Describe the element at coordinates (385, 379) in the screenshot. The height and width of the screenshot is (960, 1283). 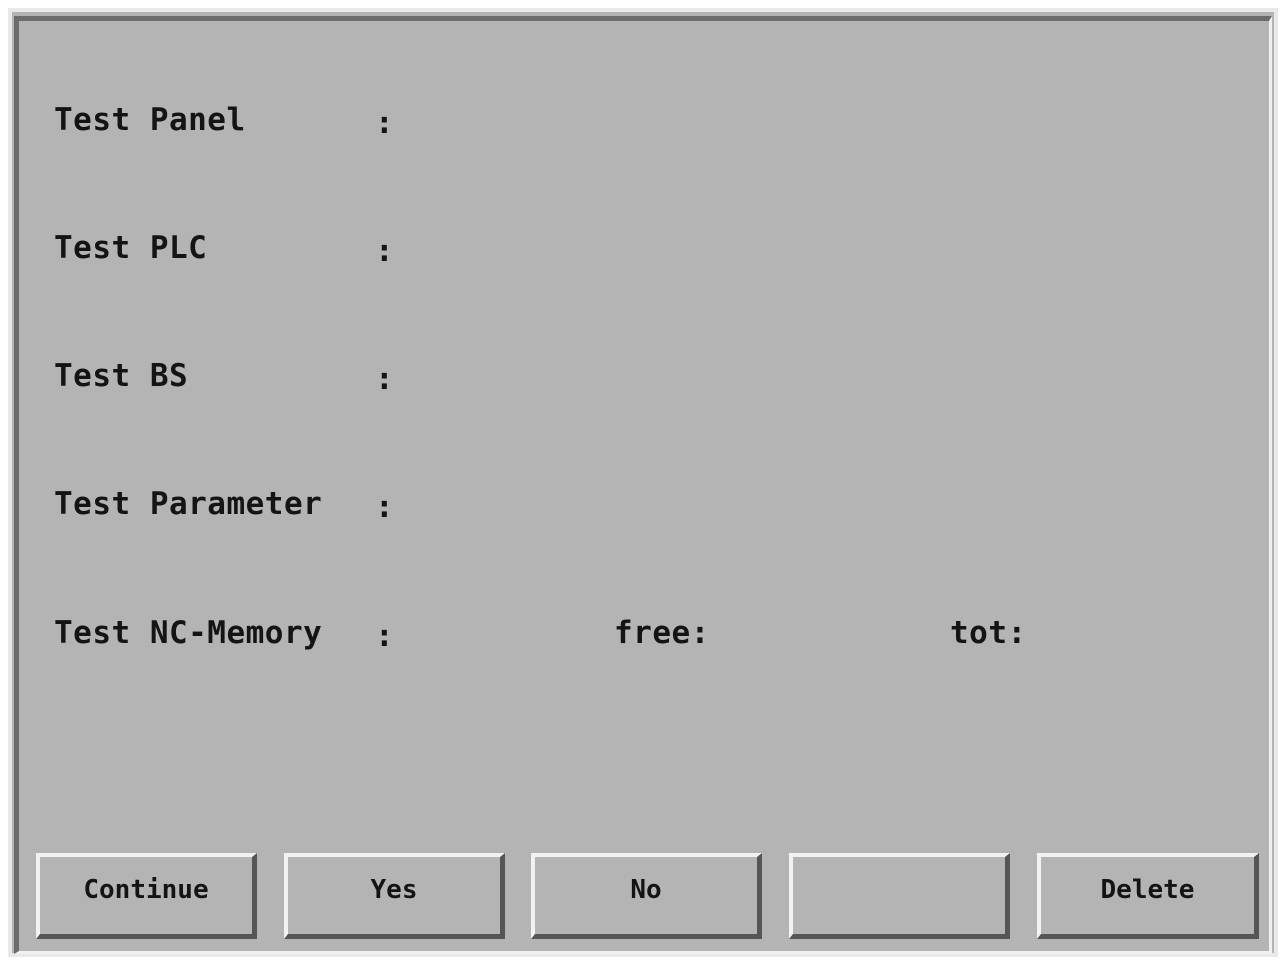
I see `test-bs-colon: :` at that location.